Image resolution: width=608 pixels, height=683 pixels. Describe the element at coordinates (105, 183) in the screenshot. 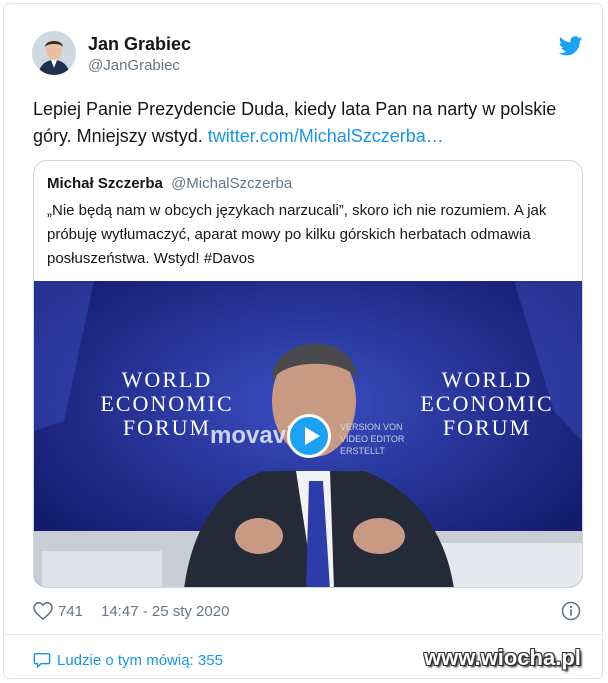

I see `quoted-author-name: Michał Szczerba` at that location.